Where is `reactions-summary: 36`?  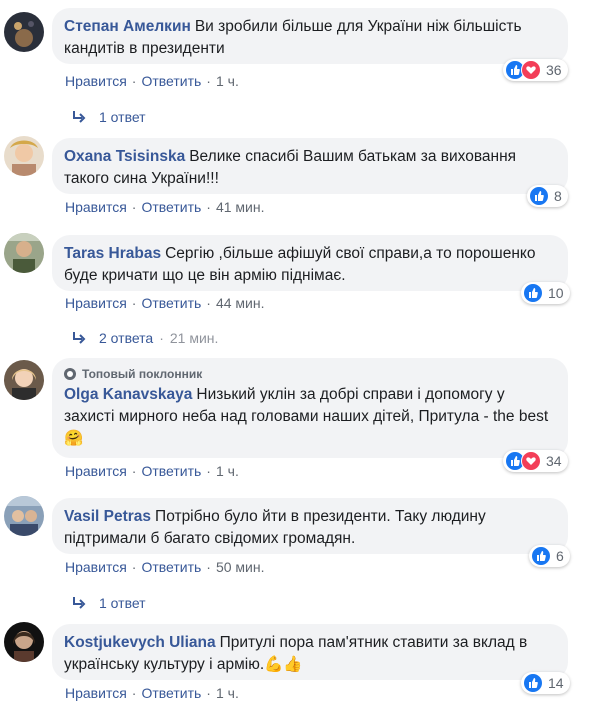
reactions-summary: 36 is located at coordinates (535, 70).